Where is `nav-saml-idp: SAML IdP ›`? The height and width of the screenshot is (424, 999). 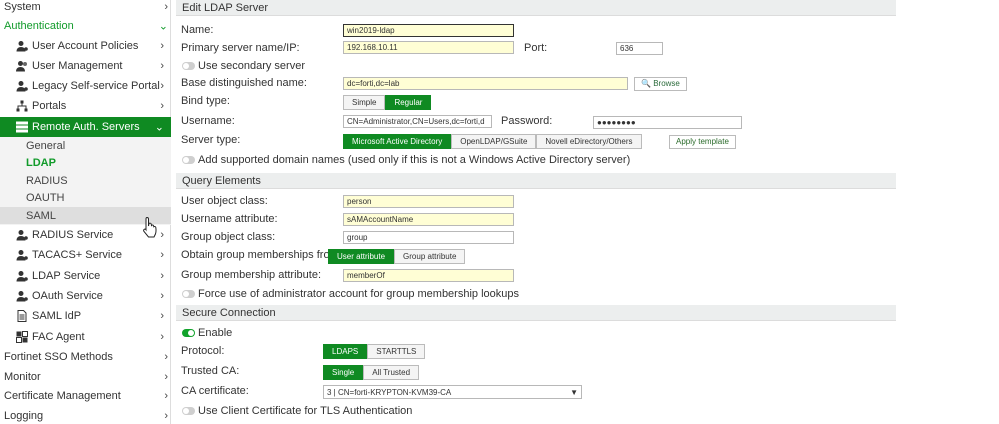 nav-saml-idp: SAML IdP › is located at coordinates (85, 316).